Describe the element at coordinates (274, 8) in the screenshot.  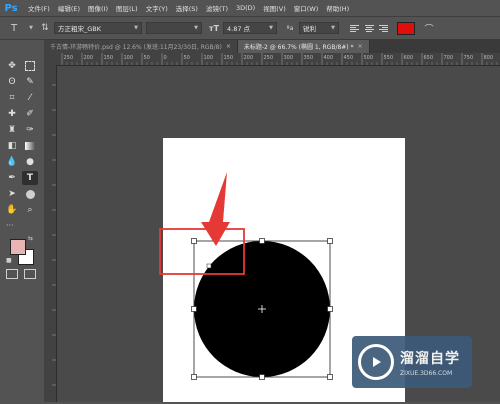
I see `menu-view: 视图(V)` at that location.